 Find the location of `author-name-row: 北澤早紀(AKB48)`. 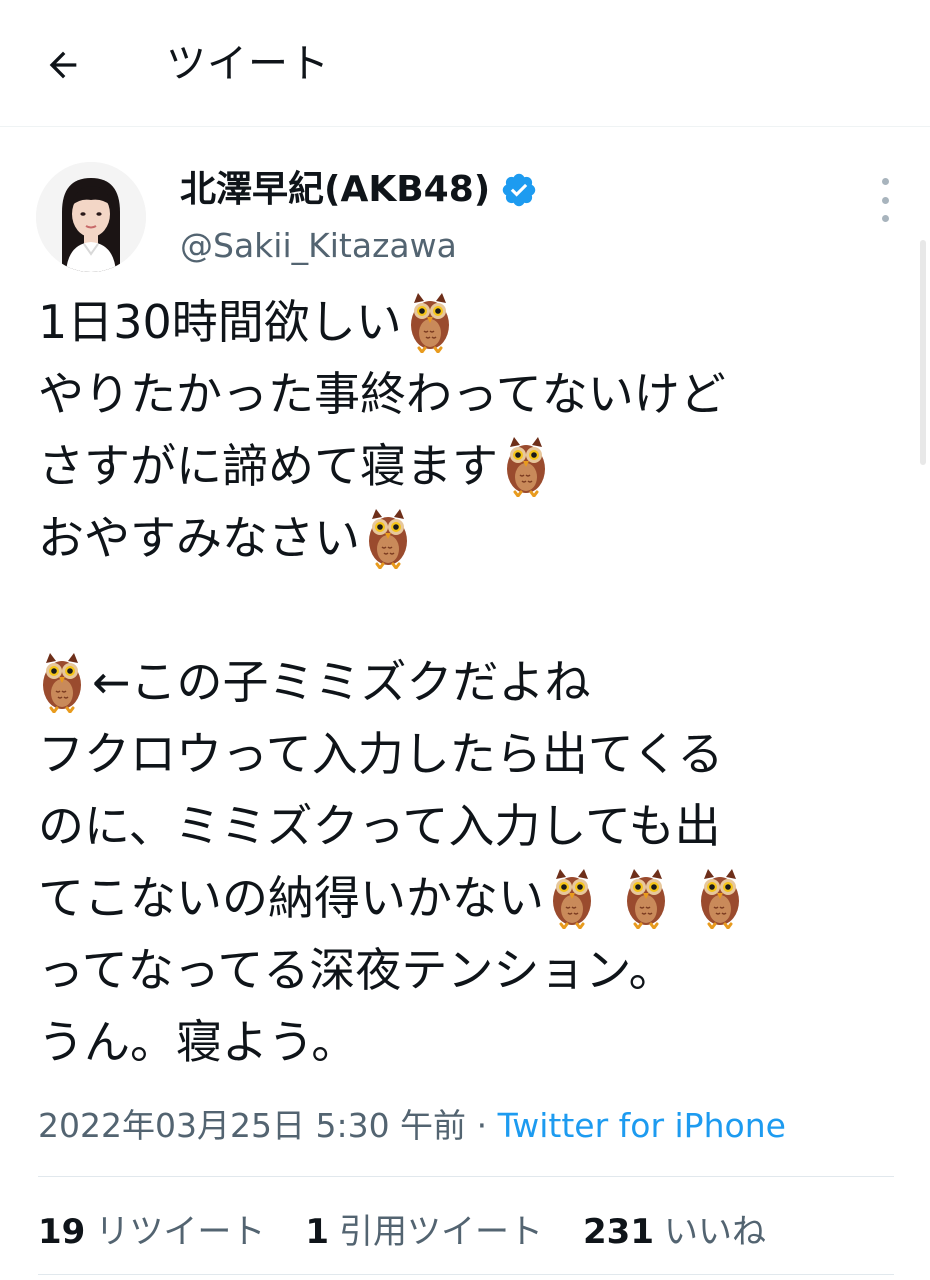

author-name-row: 北澤早紀(AKB48) is located at coordinates (359, 190).